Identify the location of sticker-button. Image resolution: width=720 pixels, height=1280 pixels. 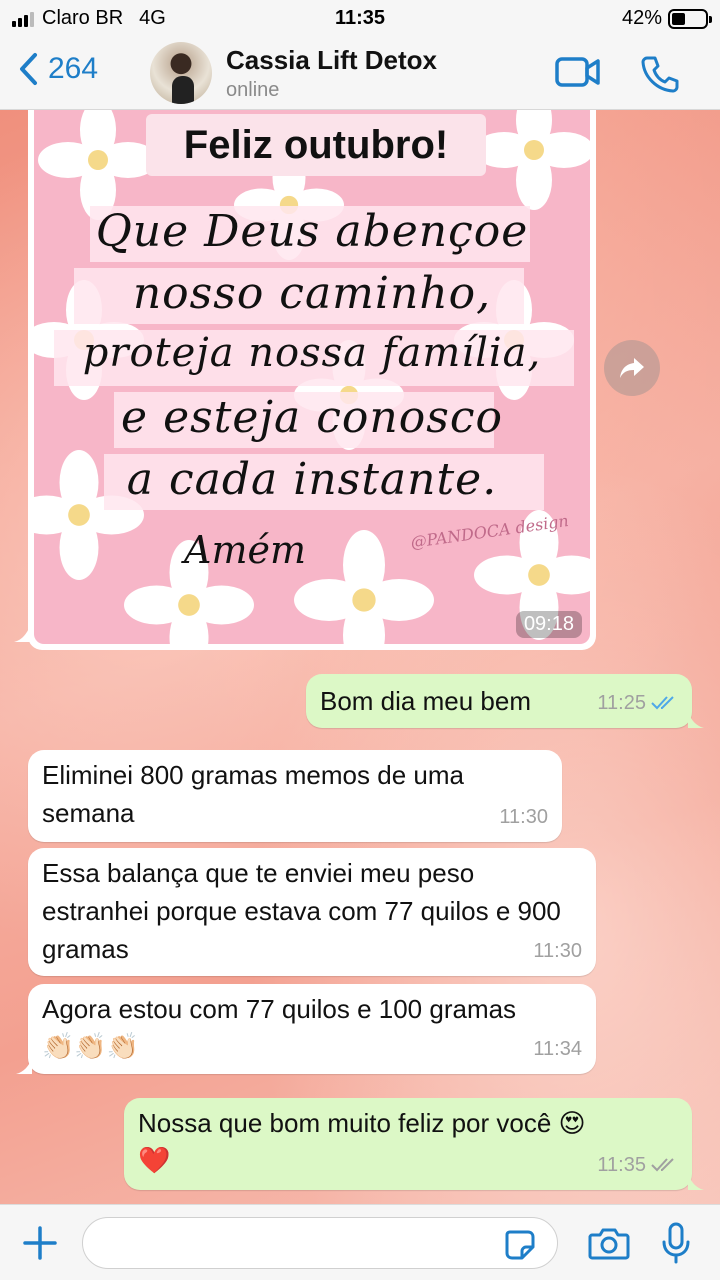
(520, 1247).